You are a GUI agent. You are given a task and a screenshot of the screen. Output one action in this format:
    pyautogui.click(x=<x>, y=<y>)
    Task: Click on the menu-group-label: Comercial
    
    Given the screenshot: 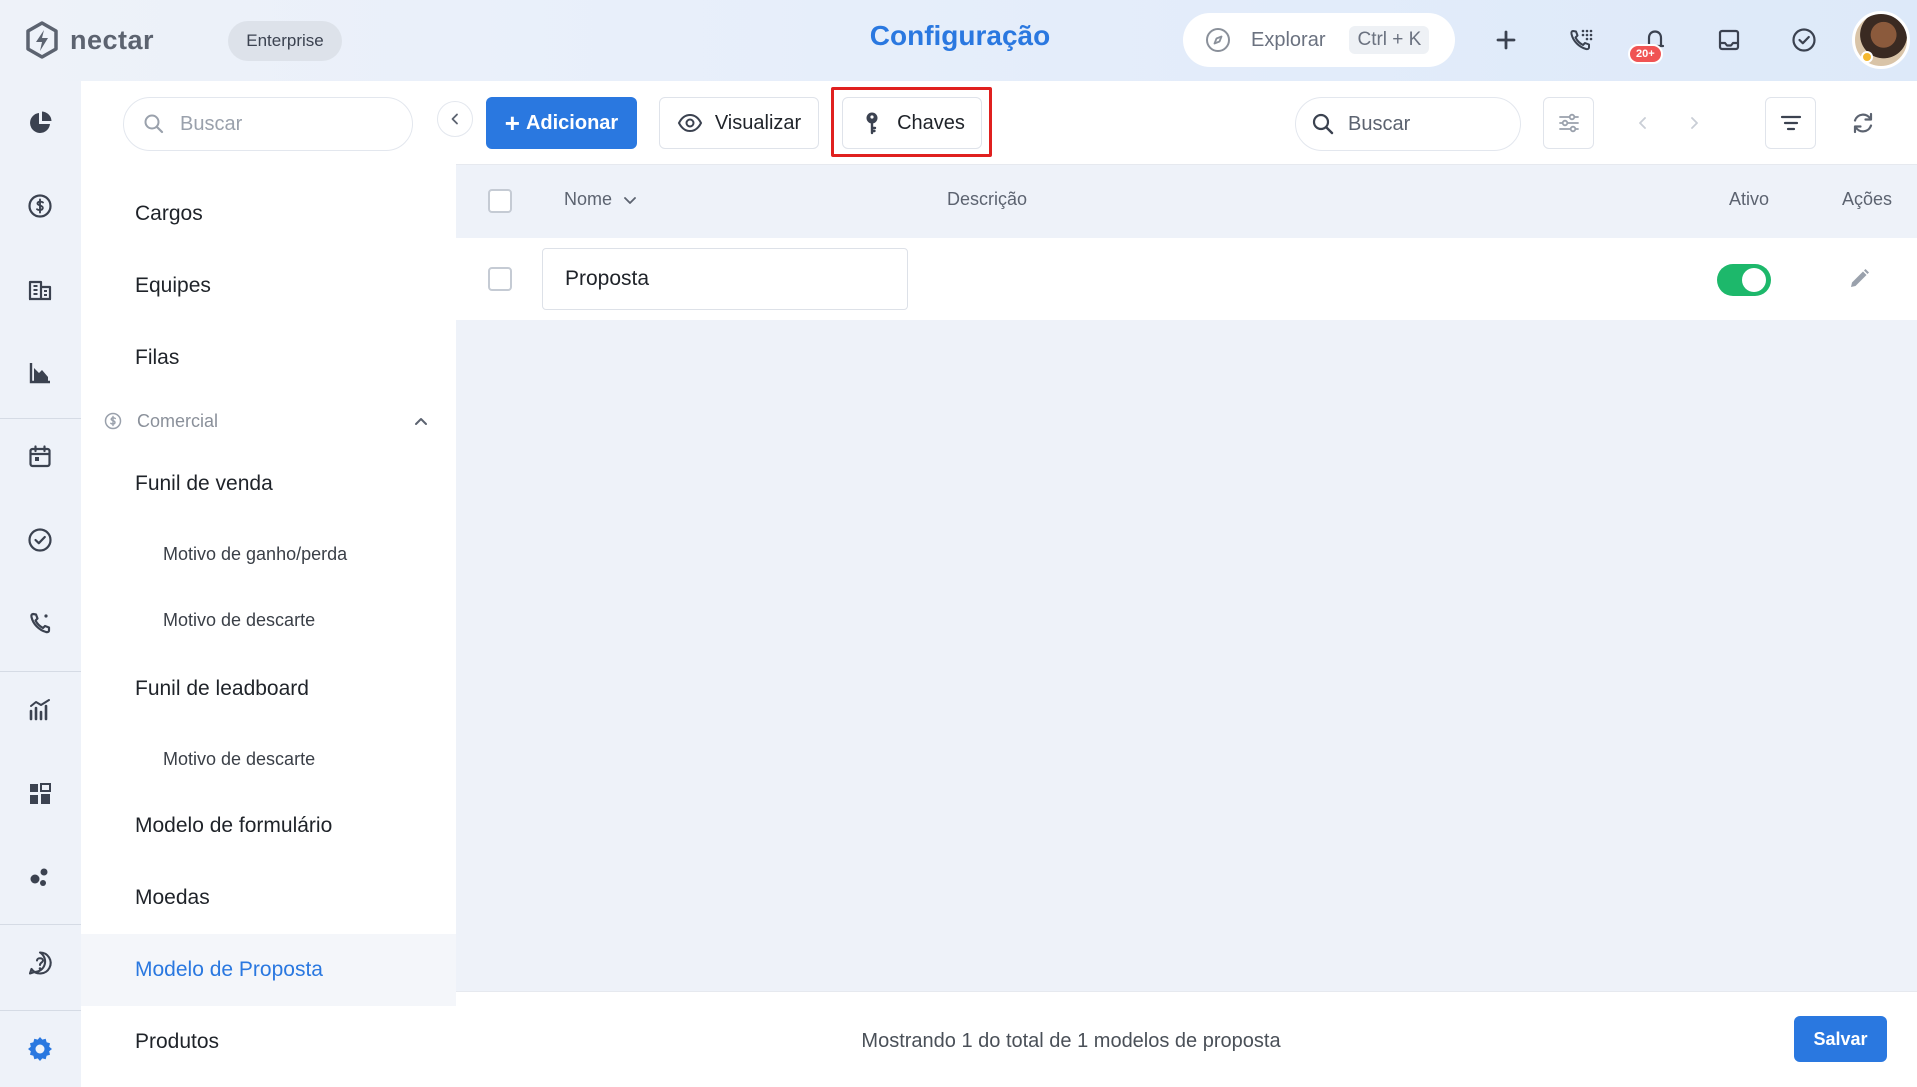 What is the action you would take?
    pyautogui.click(x=178, y=420)
    